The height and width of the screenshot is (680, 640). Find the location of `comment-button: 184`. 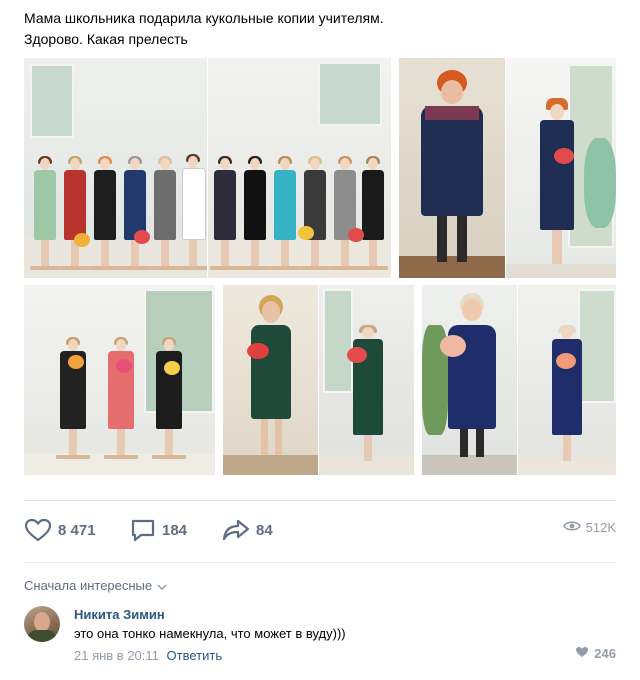

comment-button: 184 is located at coordinates (158, 530).